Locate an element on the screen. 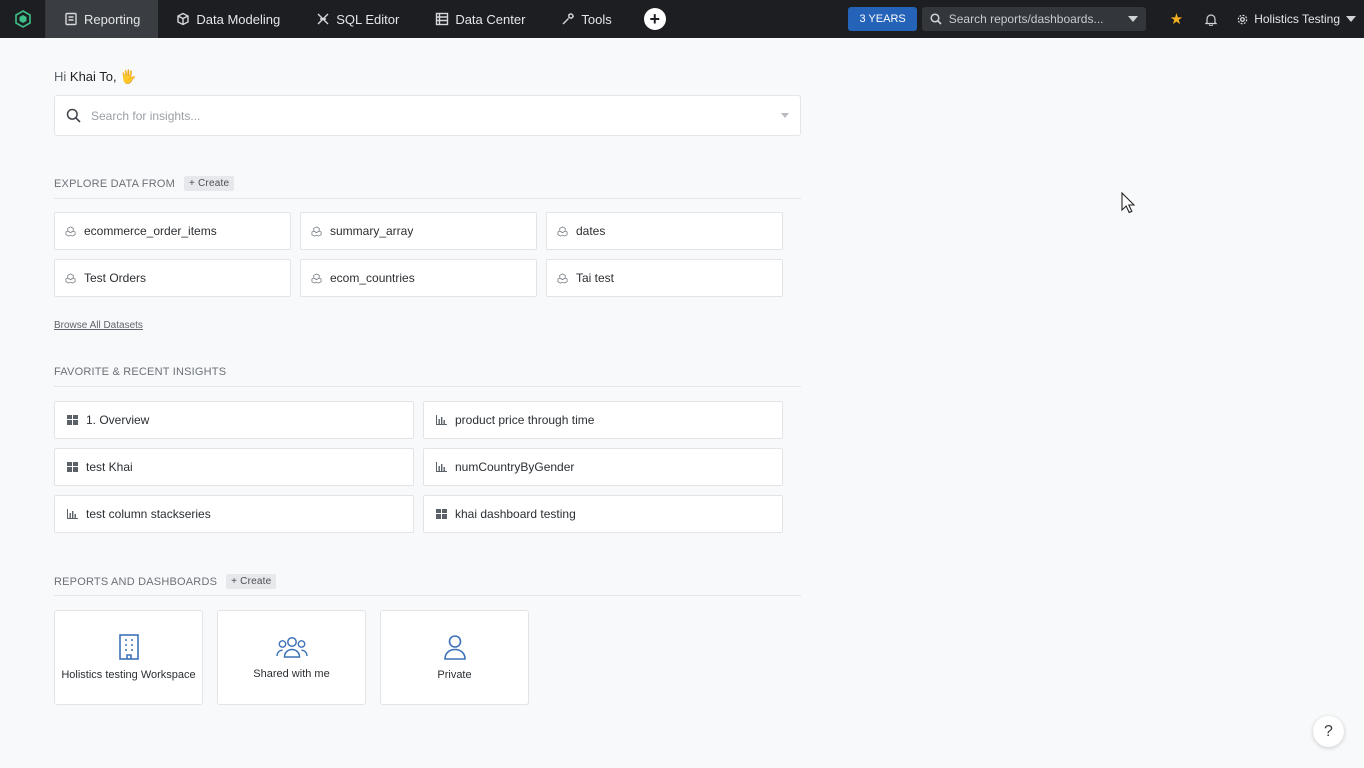  users-icon is located at coordinates (291, 647).